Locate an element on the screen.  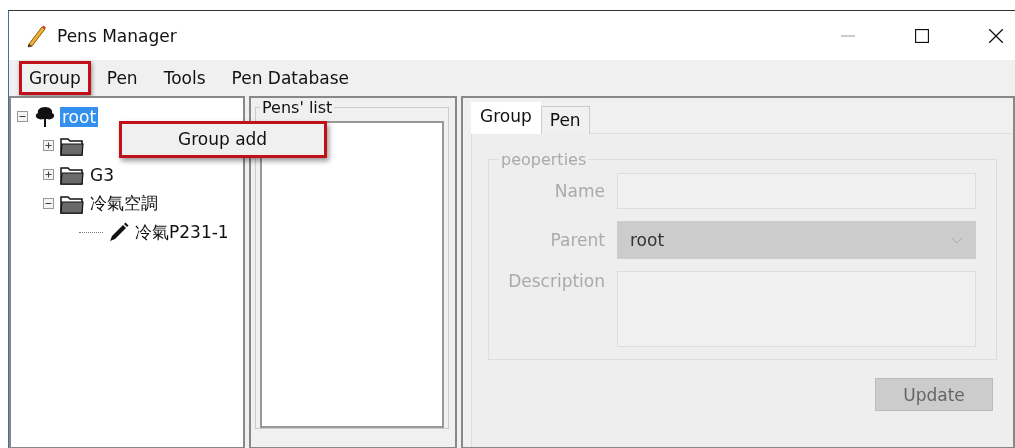
tree-icon is located at coordinates (45, 116).